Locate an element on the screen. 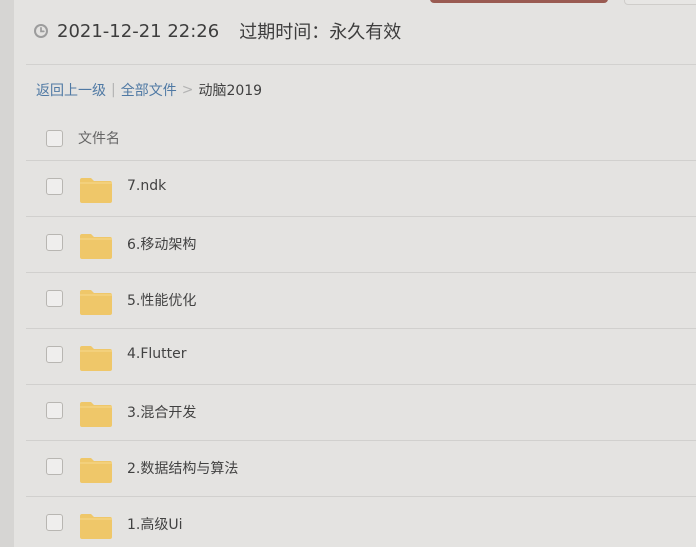 The image size is (696, 547). file-name: 3.混合开发 is located at coordinates (161, 412).